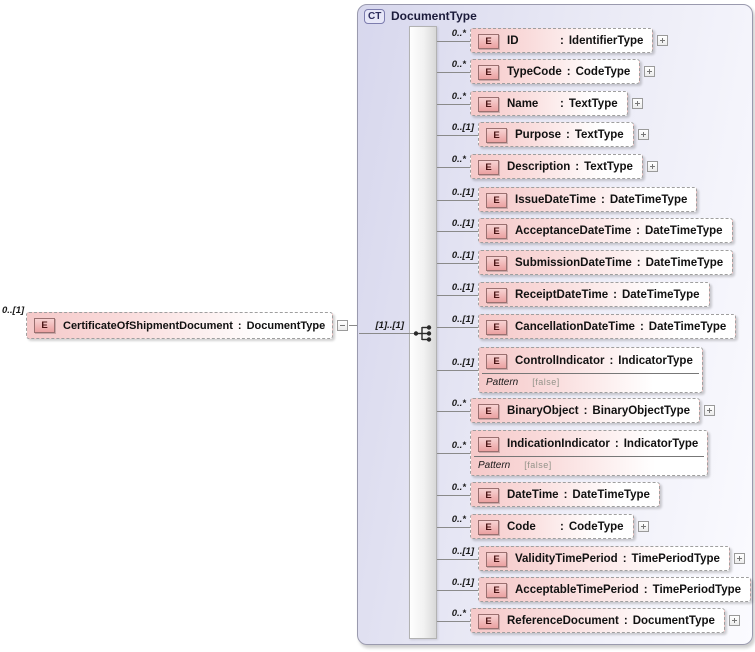 This screenshot has height=652, width=755. I want to click on element-name: Name, so click(523, 104).